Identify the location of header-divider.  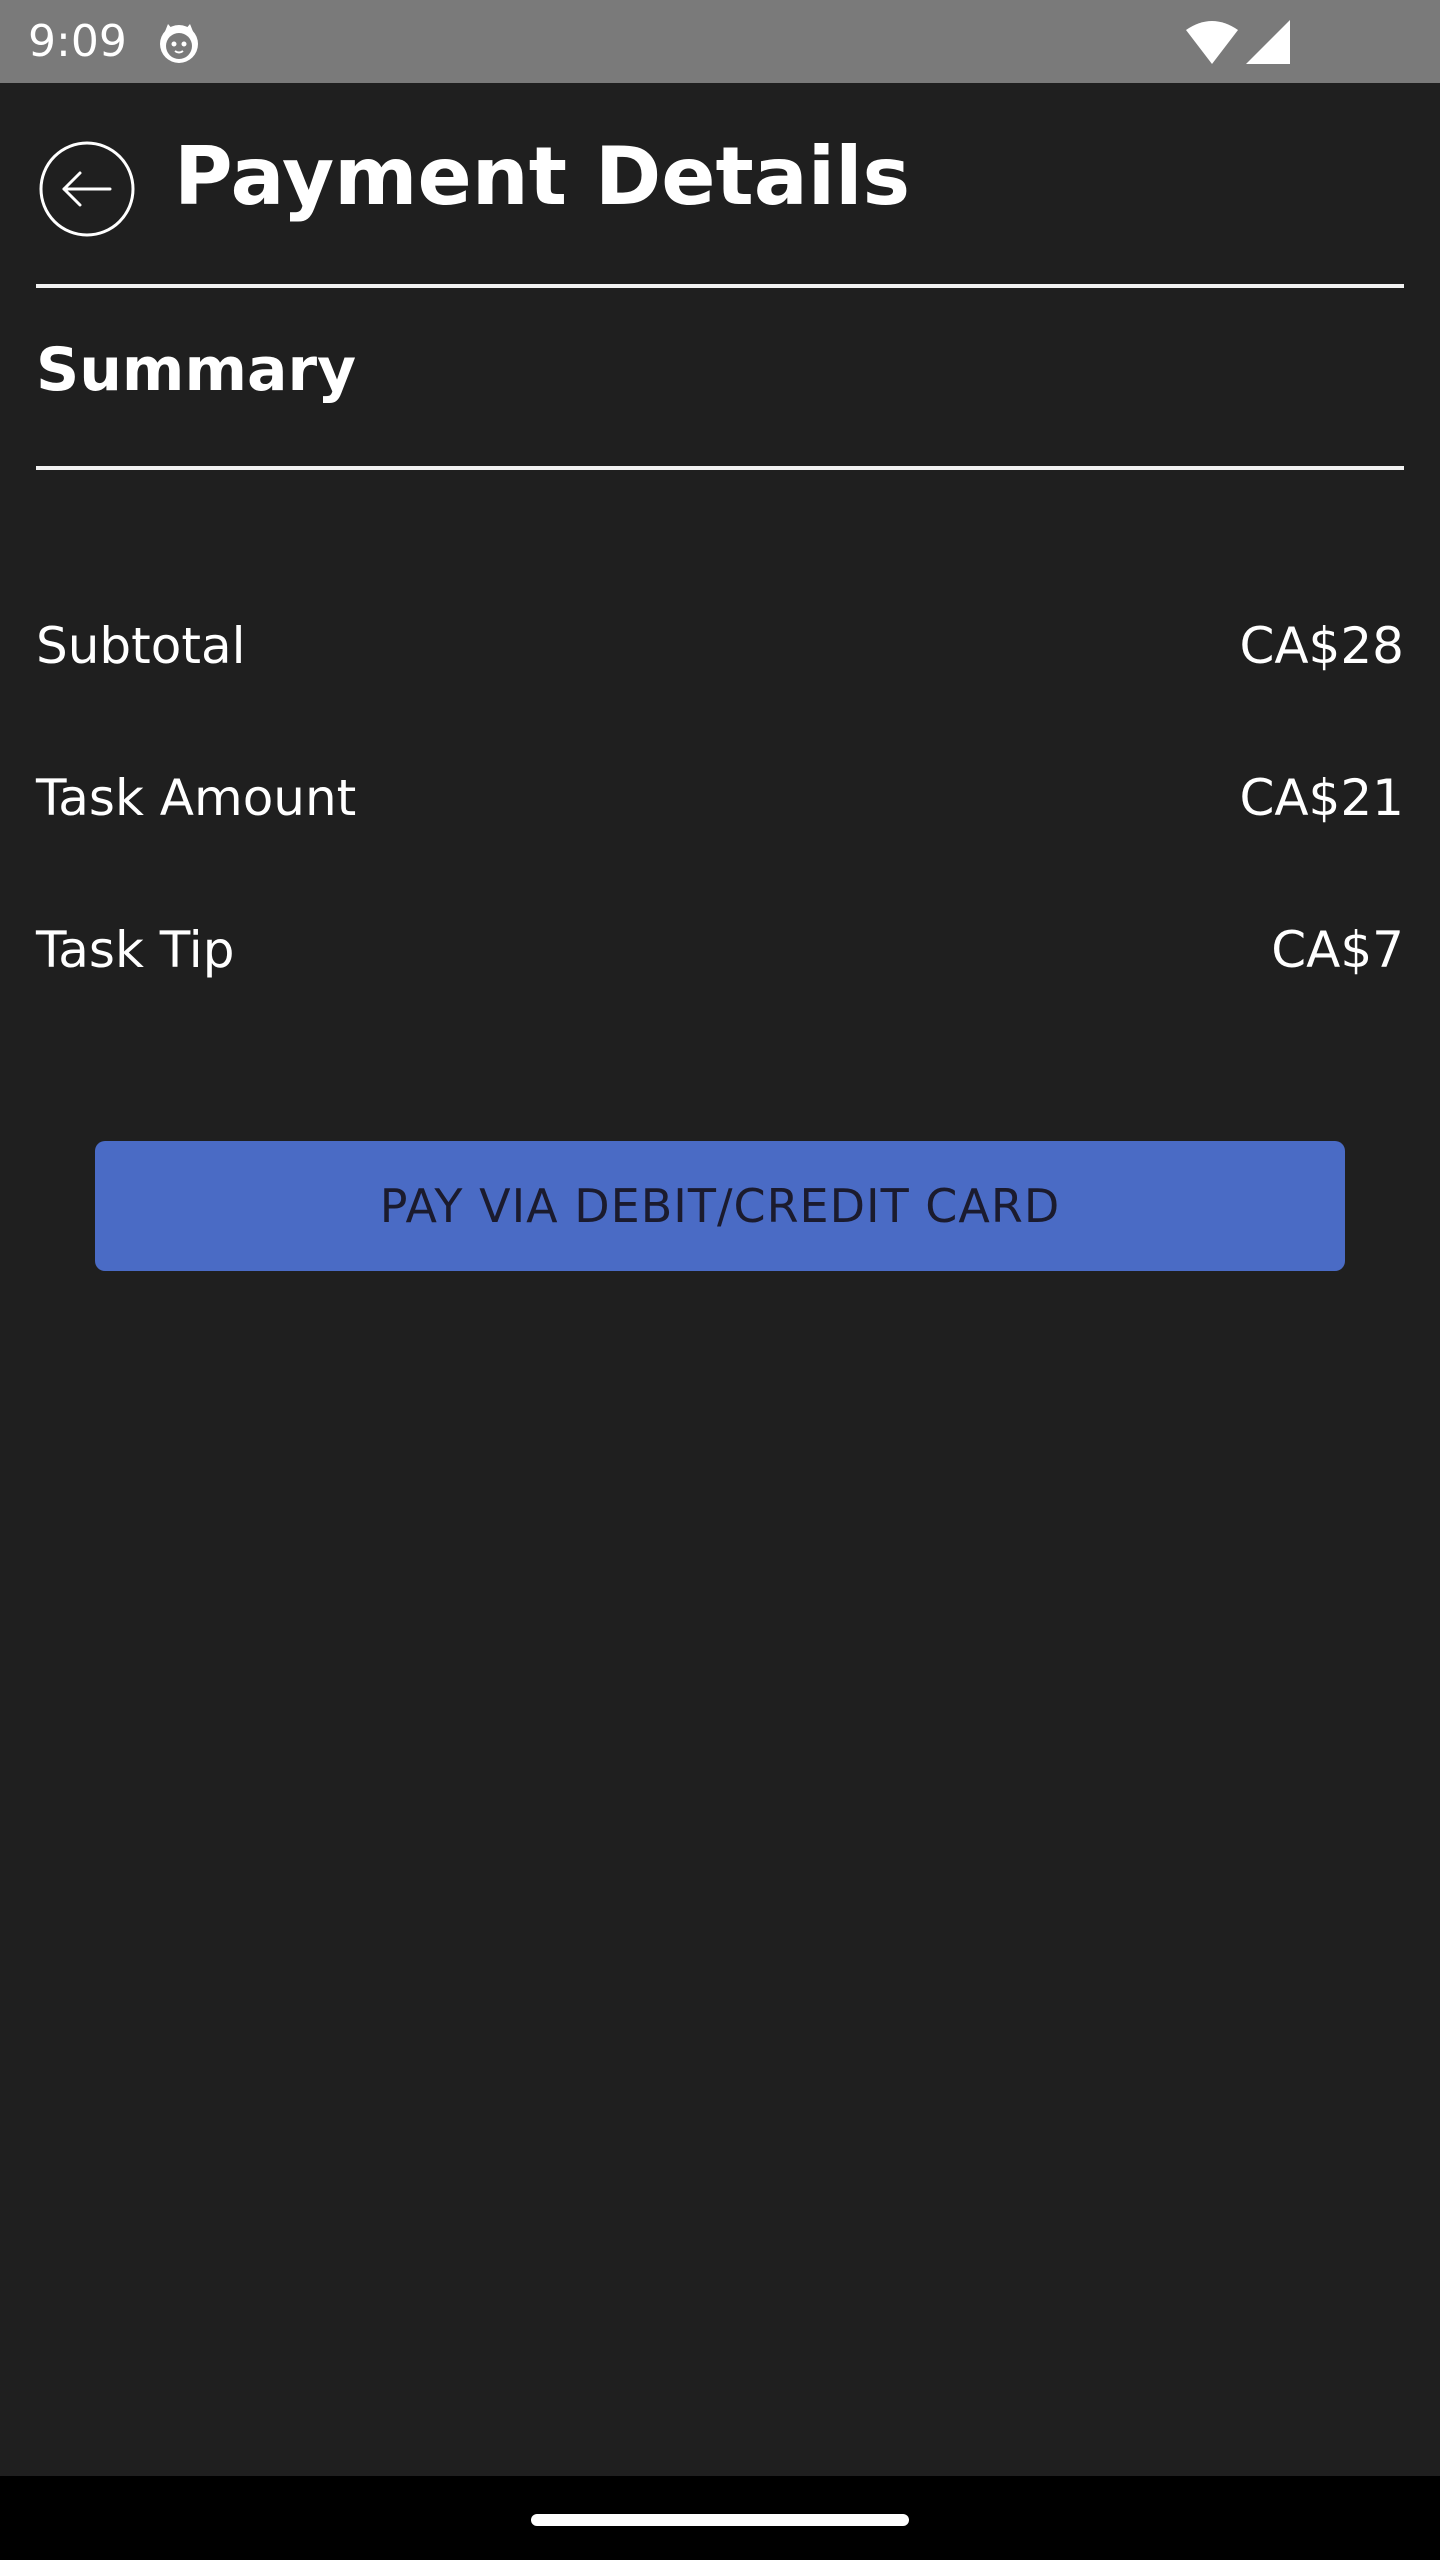
(720, 286).